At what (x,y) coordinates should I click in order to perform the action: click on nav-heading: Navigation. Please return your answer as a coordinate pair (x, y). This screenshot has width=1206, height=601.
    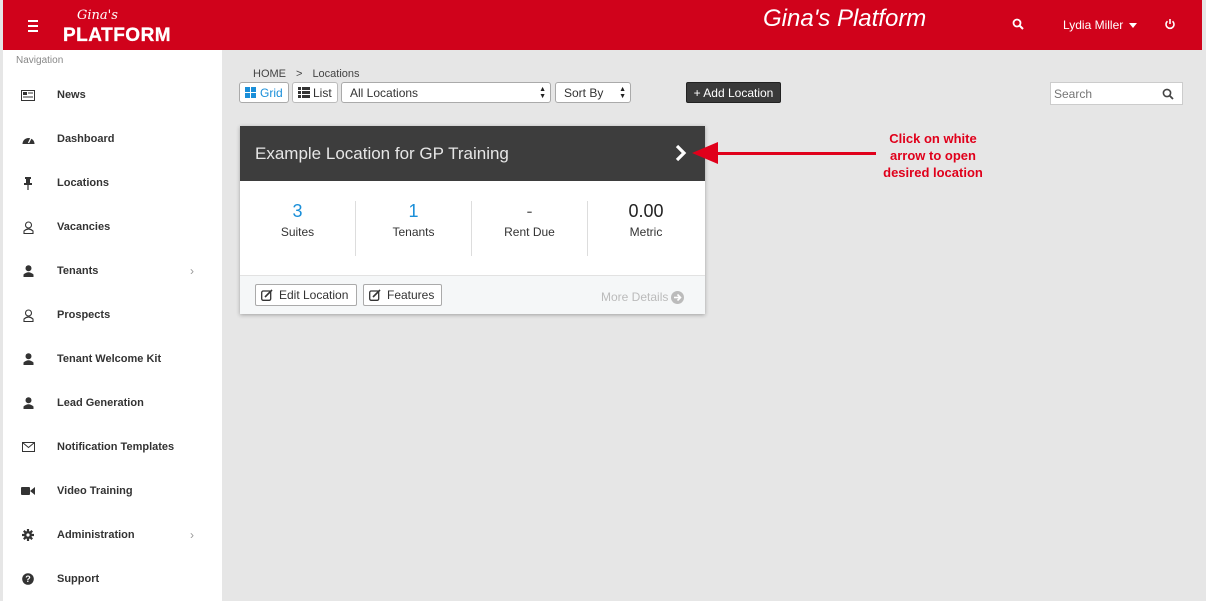
    Looking at the image, I should click on (40, 60).